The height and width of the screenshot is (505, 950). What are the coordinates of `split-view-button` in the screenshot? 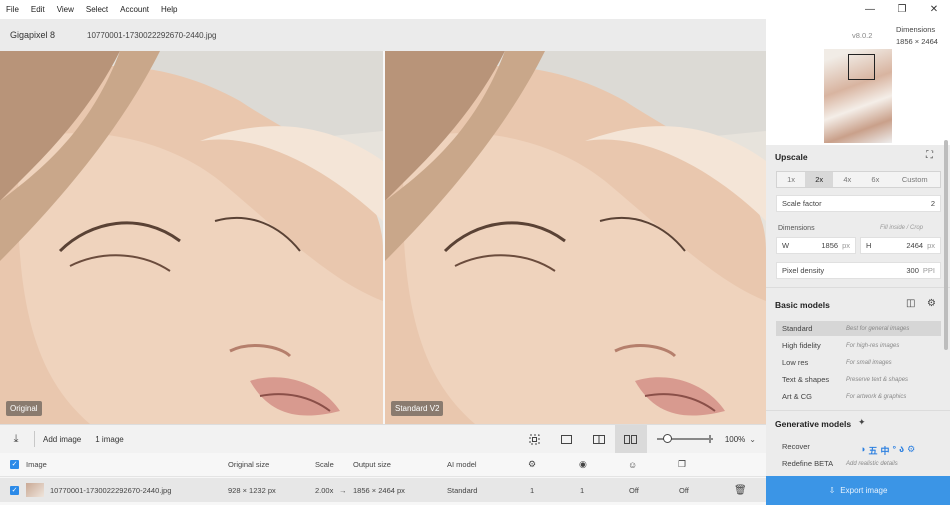 It's located at (599, 439).